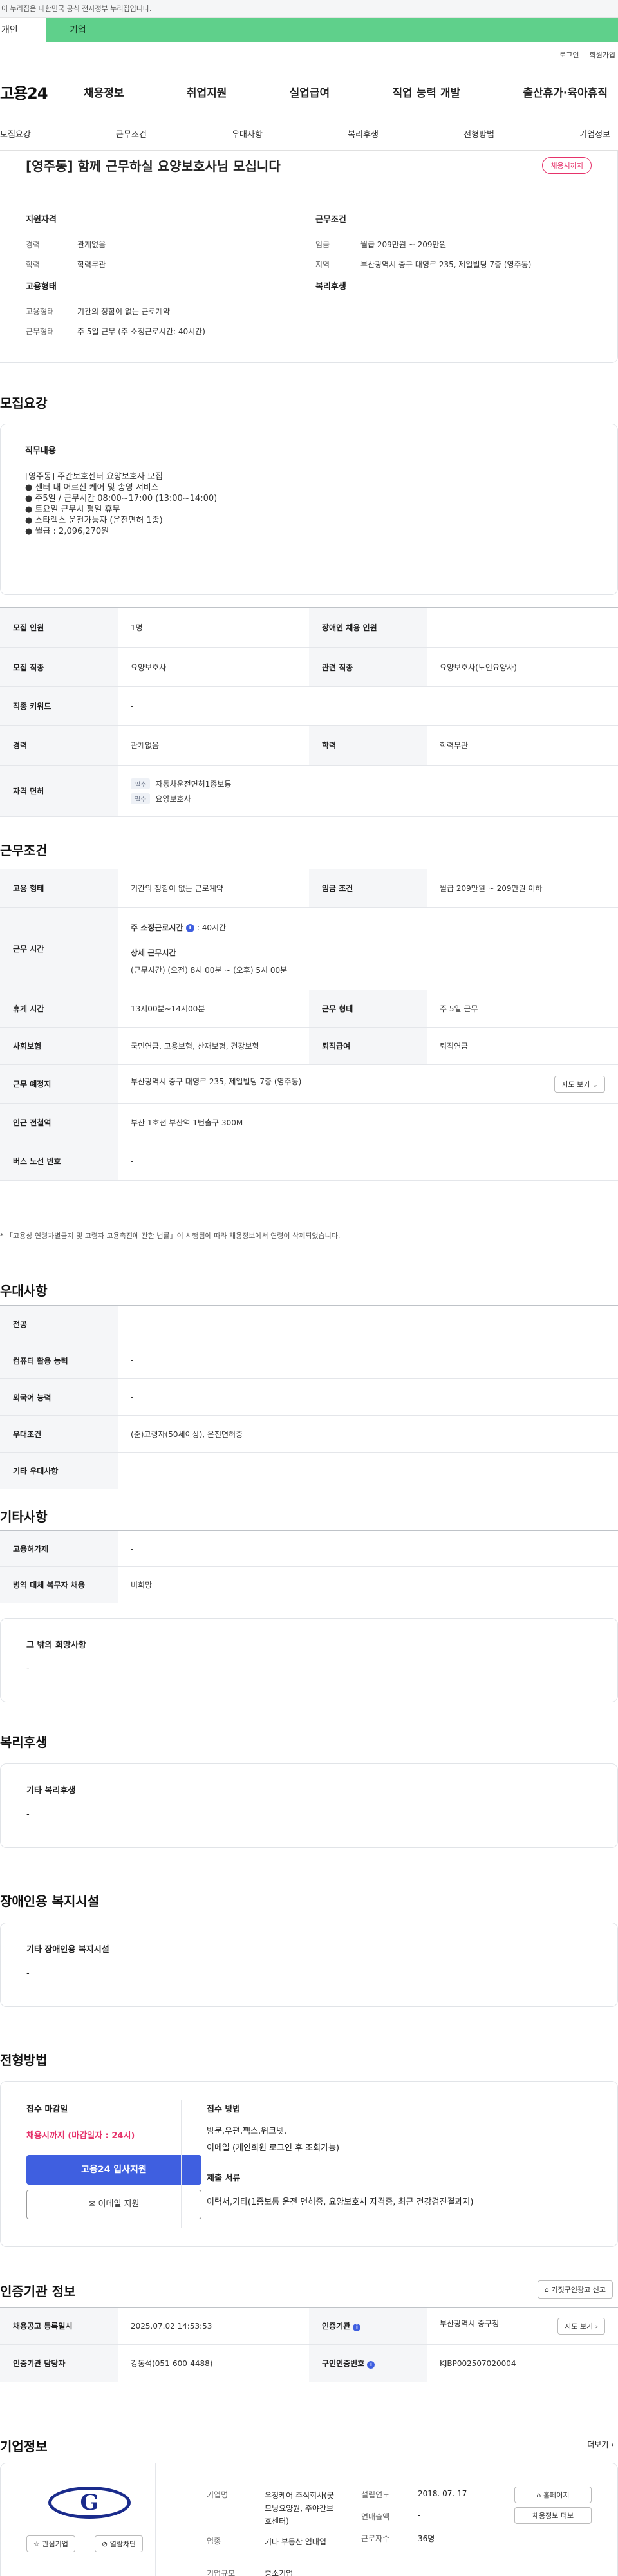  Describe the element at coordinates (403, 244) in the screenshot. I see `value-wage: 월급 209만원 ~ 209만원` at that location.